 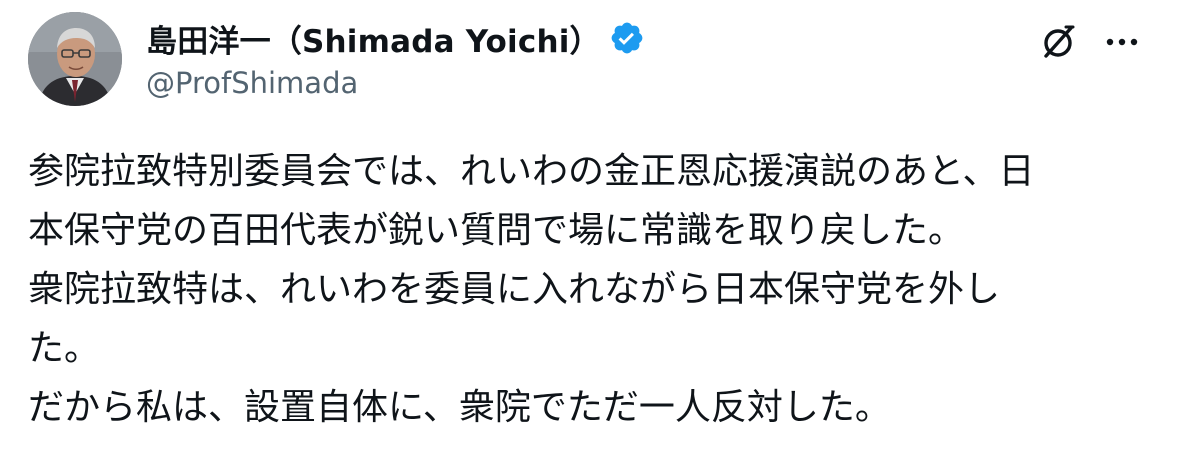 I want to click on author-handle: @ProfShimada, so click(x=252, y=83).